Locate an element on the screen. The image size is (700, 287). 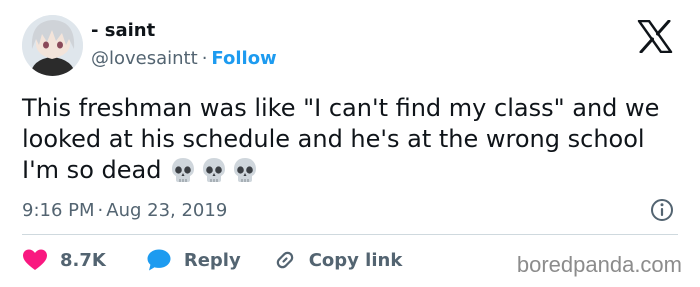
author-handle-row: @lovesaintt · Follow is located at coordinates (184, 58).